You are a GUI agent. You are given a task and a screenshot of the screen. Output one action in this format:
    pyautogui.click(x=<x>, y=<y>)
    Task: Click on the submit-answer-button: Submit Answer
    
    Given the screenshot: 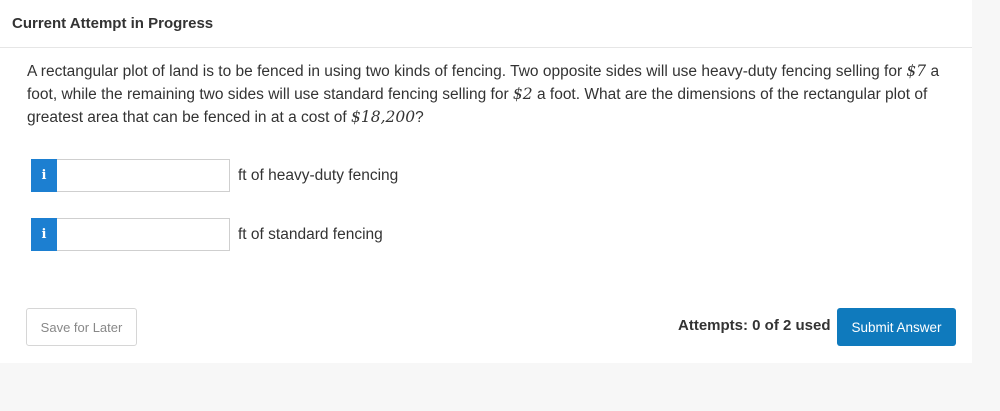 What is the action you would take?
    pyautogui.click(x=896, y=327)
    